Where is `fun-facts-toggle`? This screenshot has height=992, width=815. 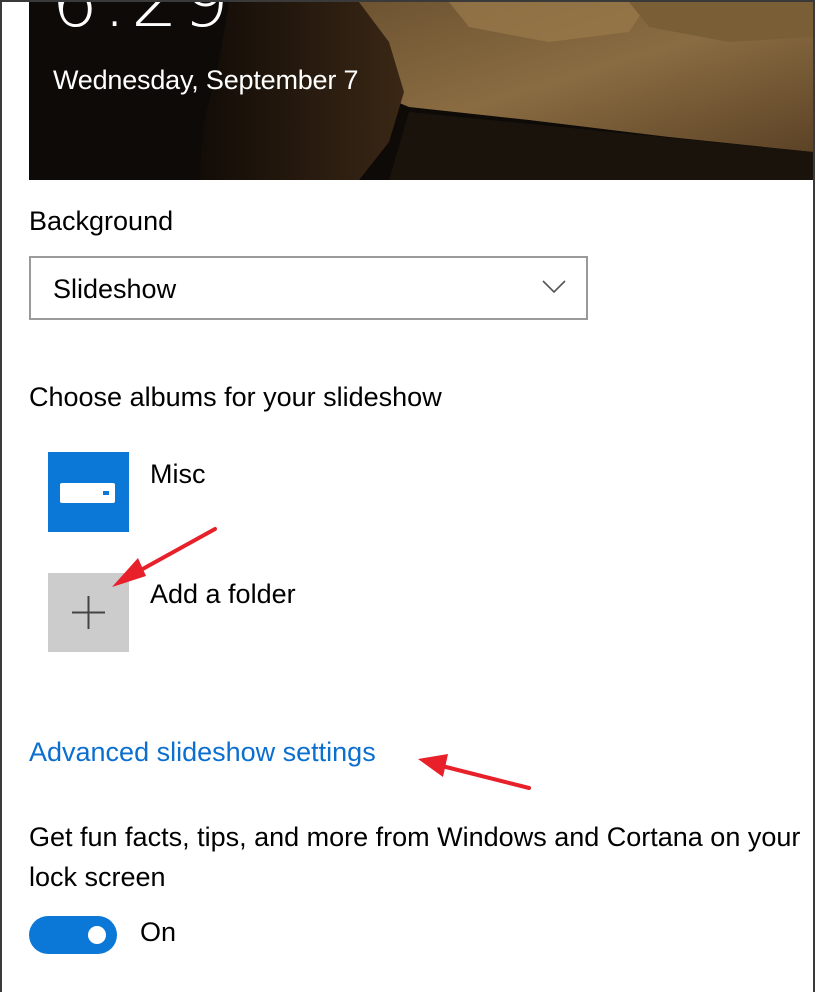 fun-facts-toggle is located at coordinates (73, 935).